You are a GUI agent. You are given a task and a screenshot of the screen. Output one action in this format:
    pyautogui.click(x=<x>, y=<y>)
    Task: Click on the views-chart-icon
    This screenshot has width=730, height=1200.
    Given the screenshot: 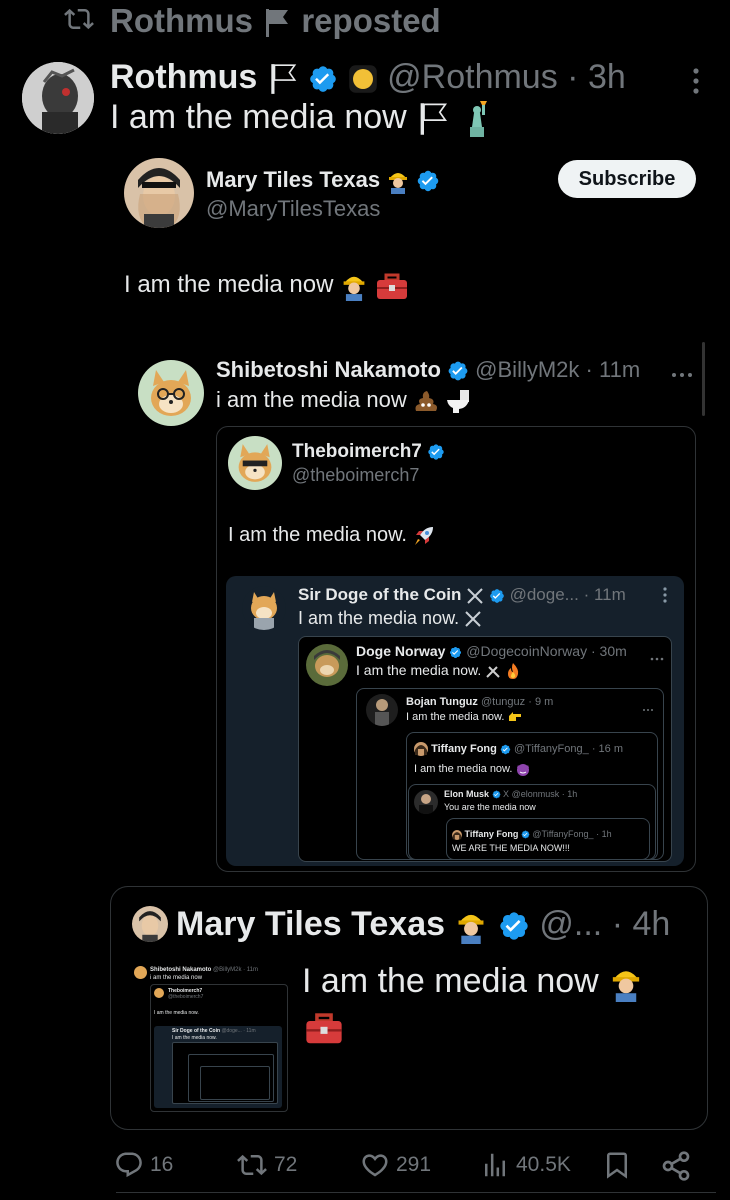 What is the action you would take?
    pyautogui.click(x=495, y=1165)
    